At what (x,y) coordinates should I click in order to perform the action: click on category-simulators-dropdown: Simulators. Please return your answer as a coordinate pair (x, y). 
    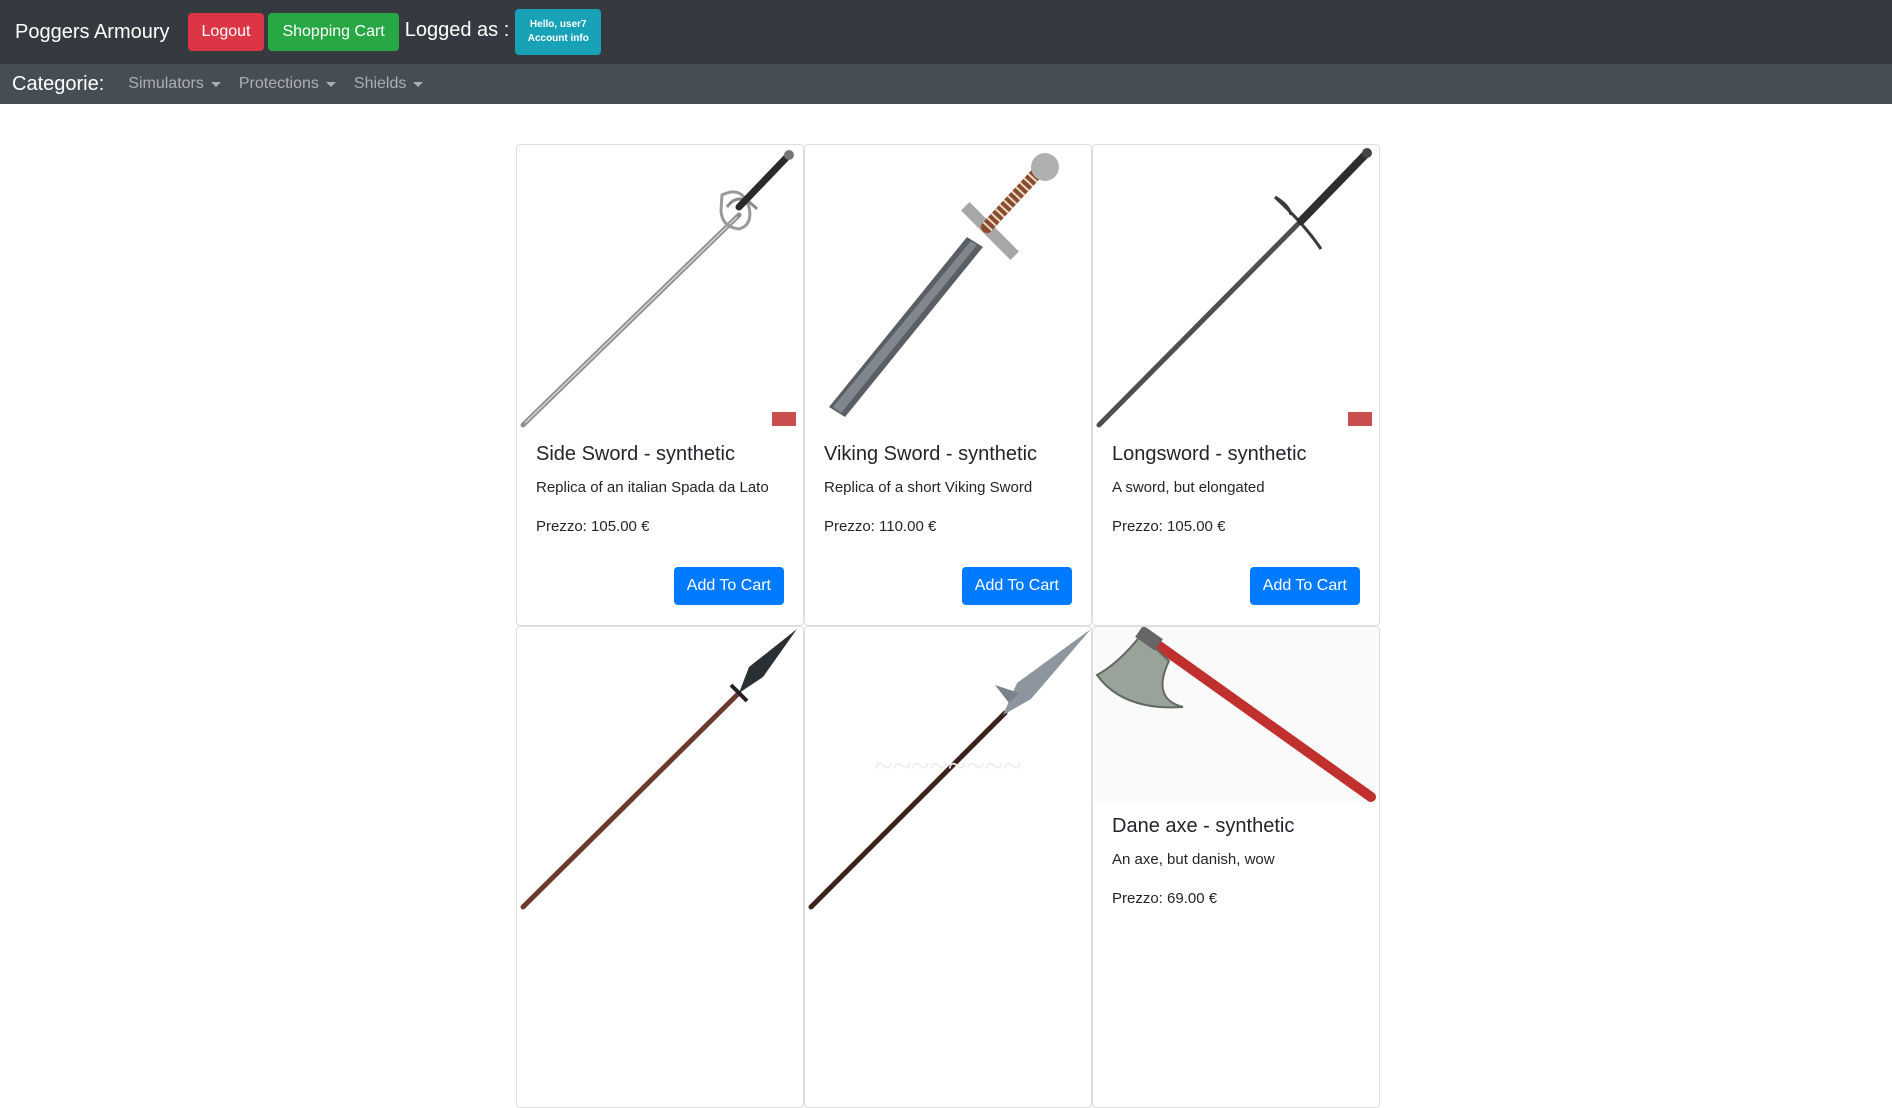
    Looking at the image, I should click on (174, 84).